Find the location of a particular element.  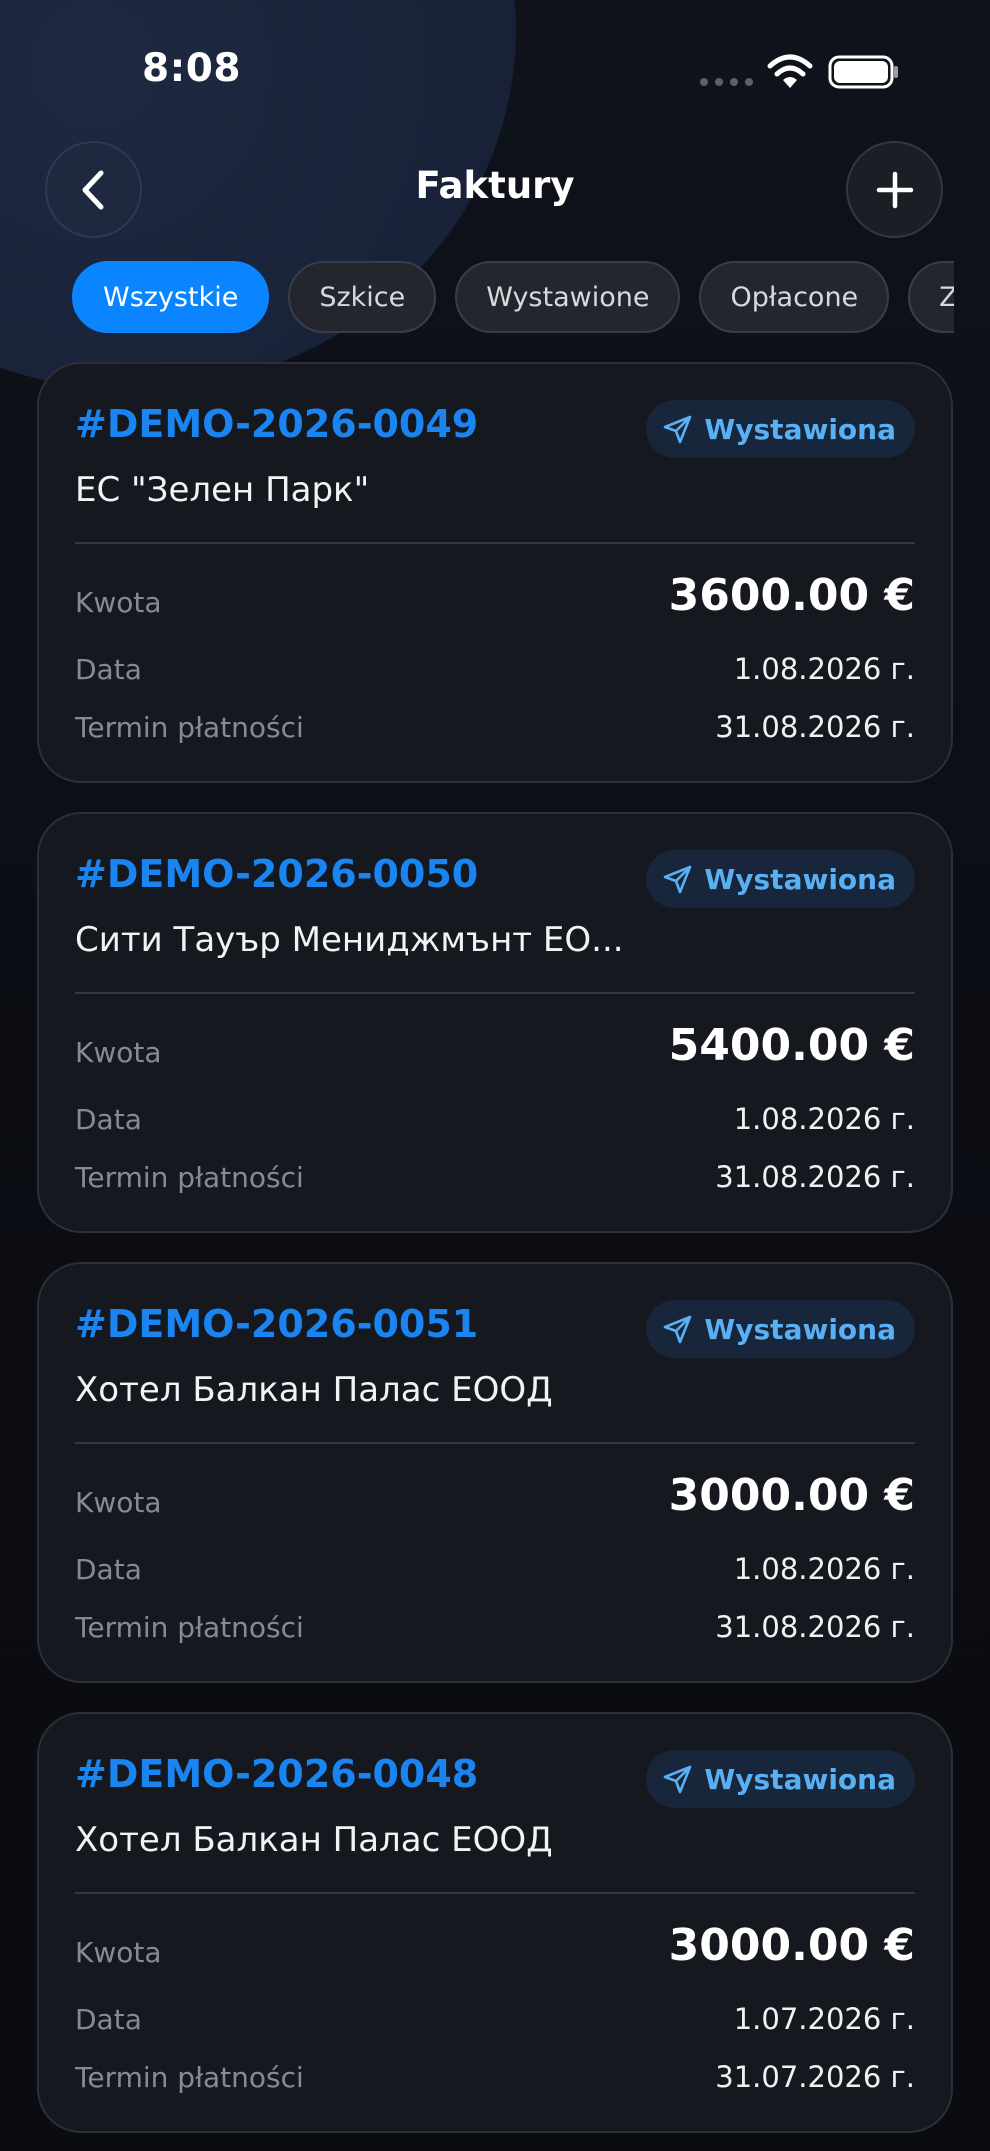

invoice-number: #DEMO-2026-0050 is located at coordinates (277, 874).